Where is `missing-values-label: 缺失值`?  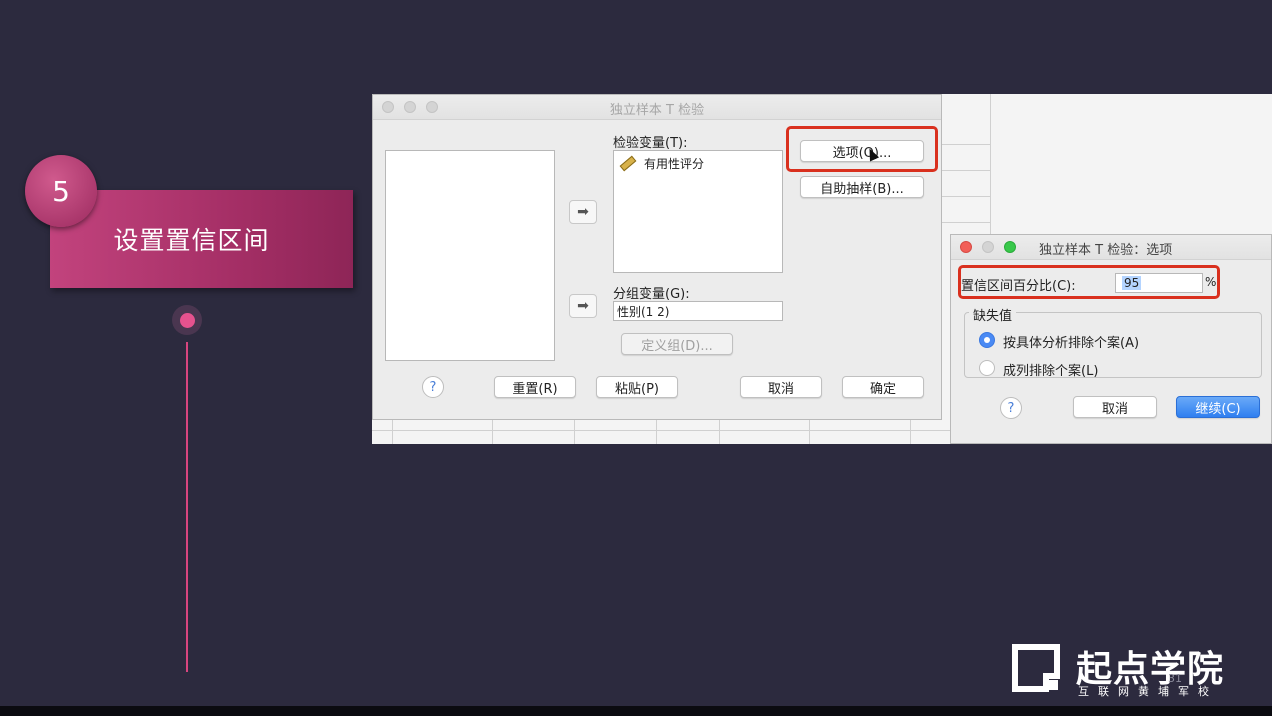
missing-values-label: 缺失值 is located at coordinates (993, 314).